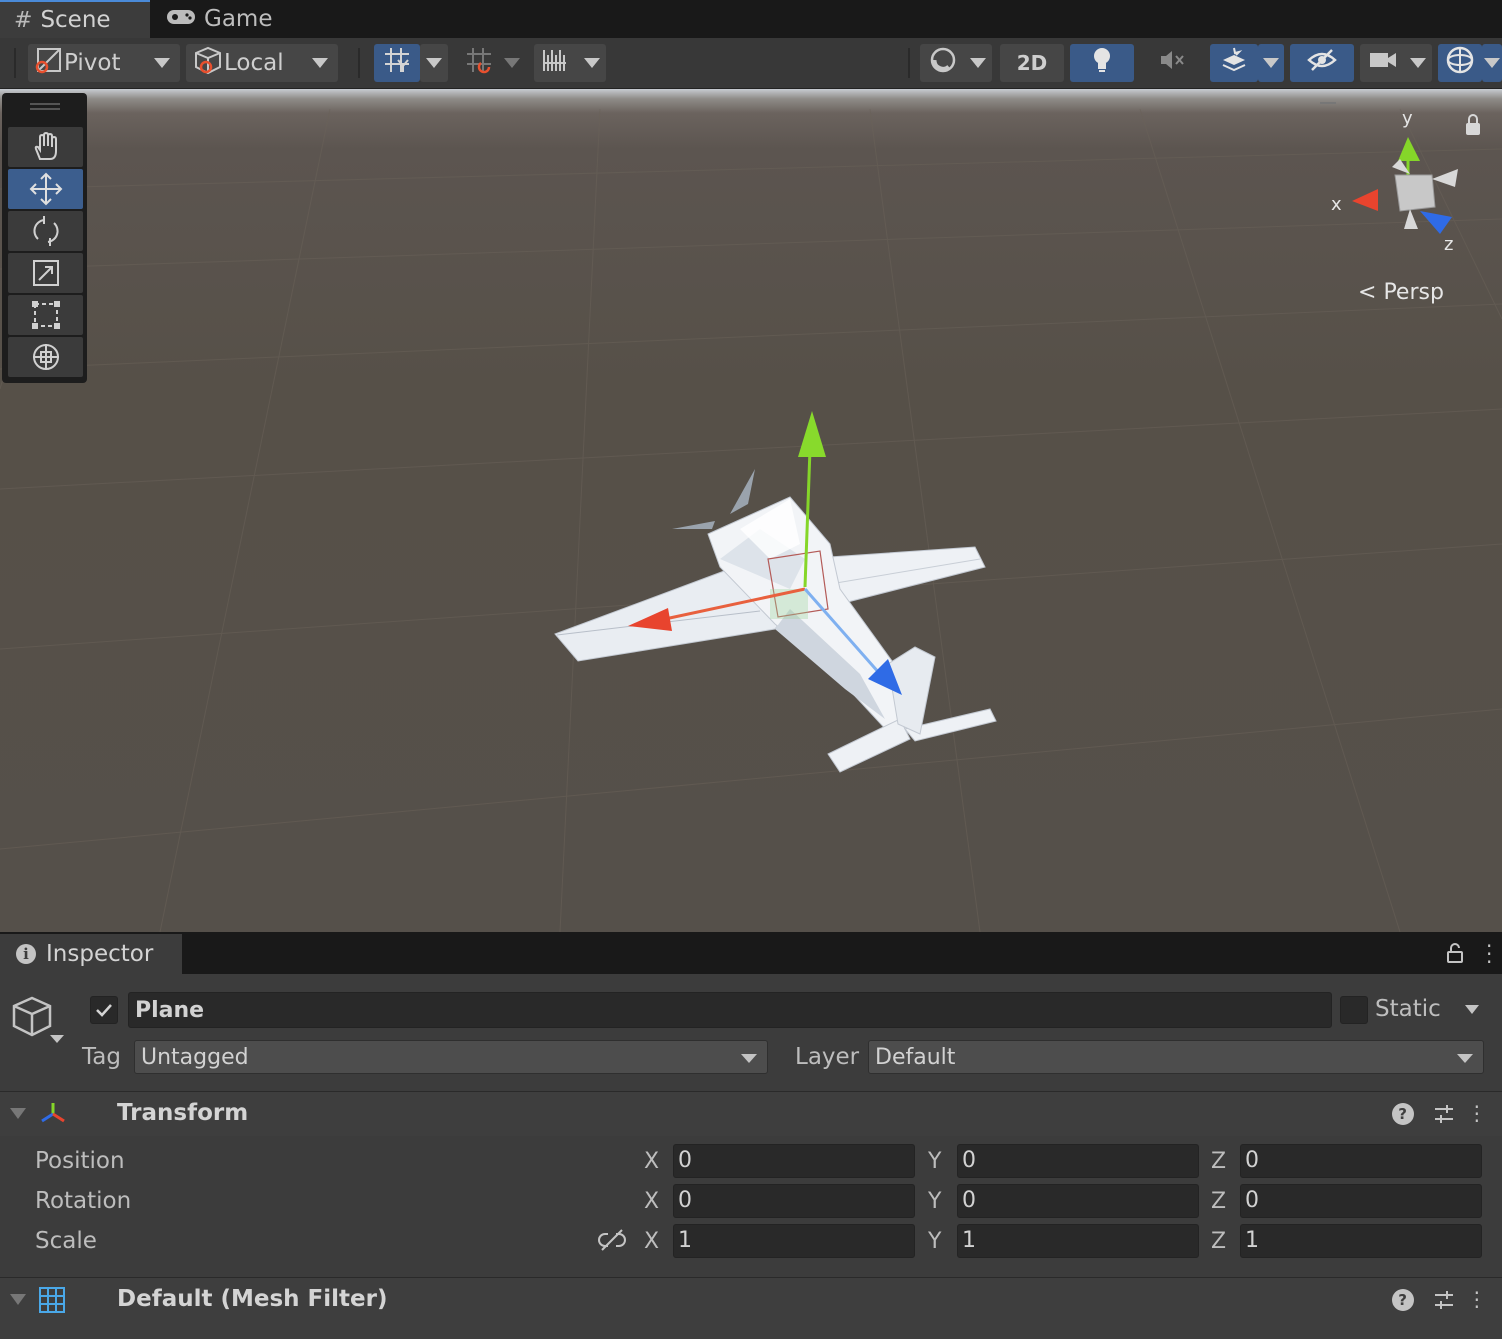 The width and height of the screenshot is (1502, 1339). I want to click on gizmos-icon, so click(1460, 63).